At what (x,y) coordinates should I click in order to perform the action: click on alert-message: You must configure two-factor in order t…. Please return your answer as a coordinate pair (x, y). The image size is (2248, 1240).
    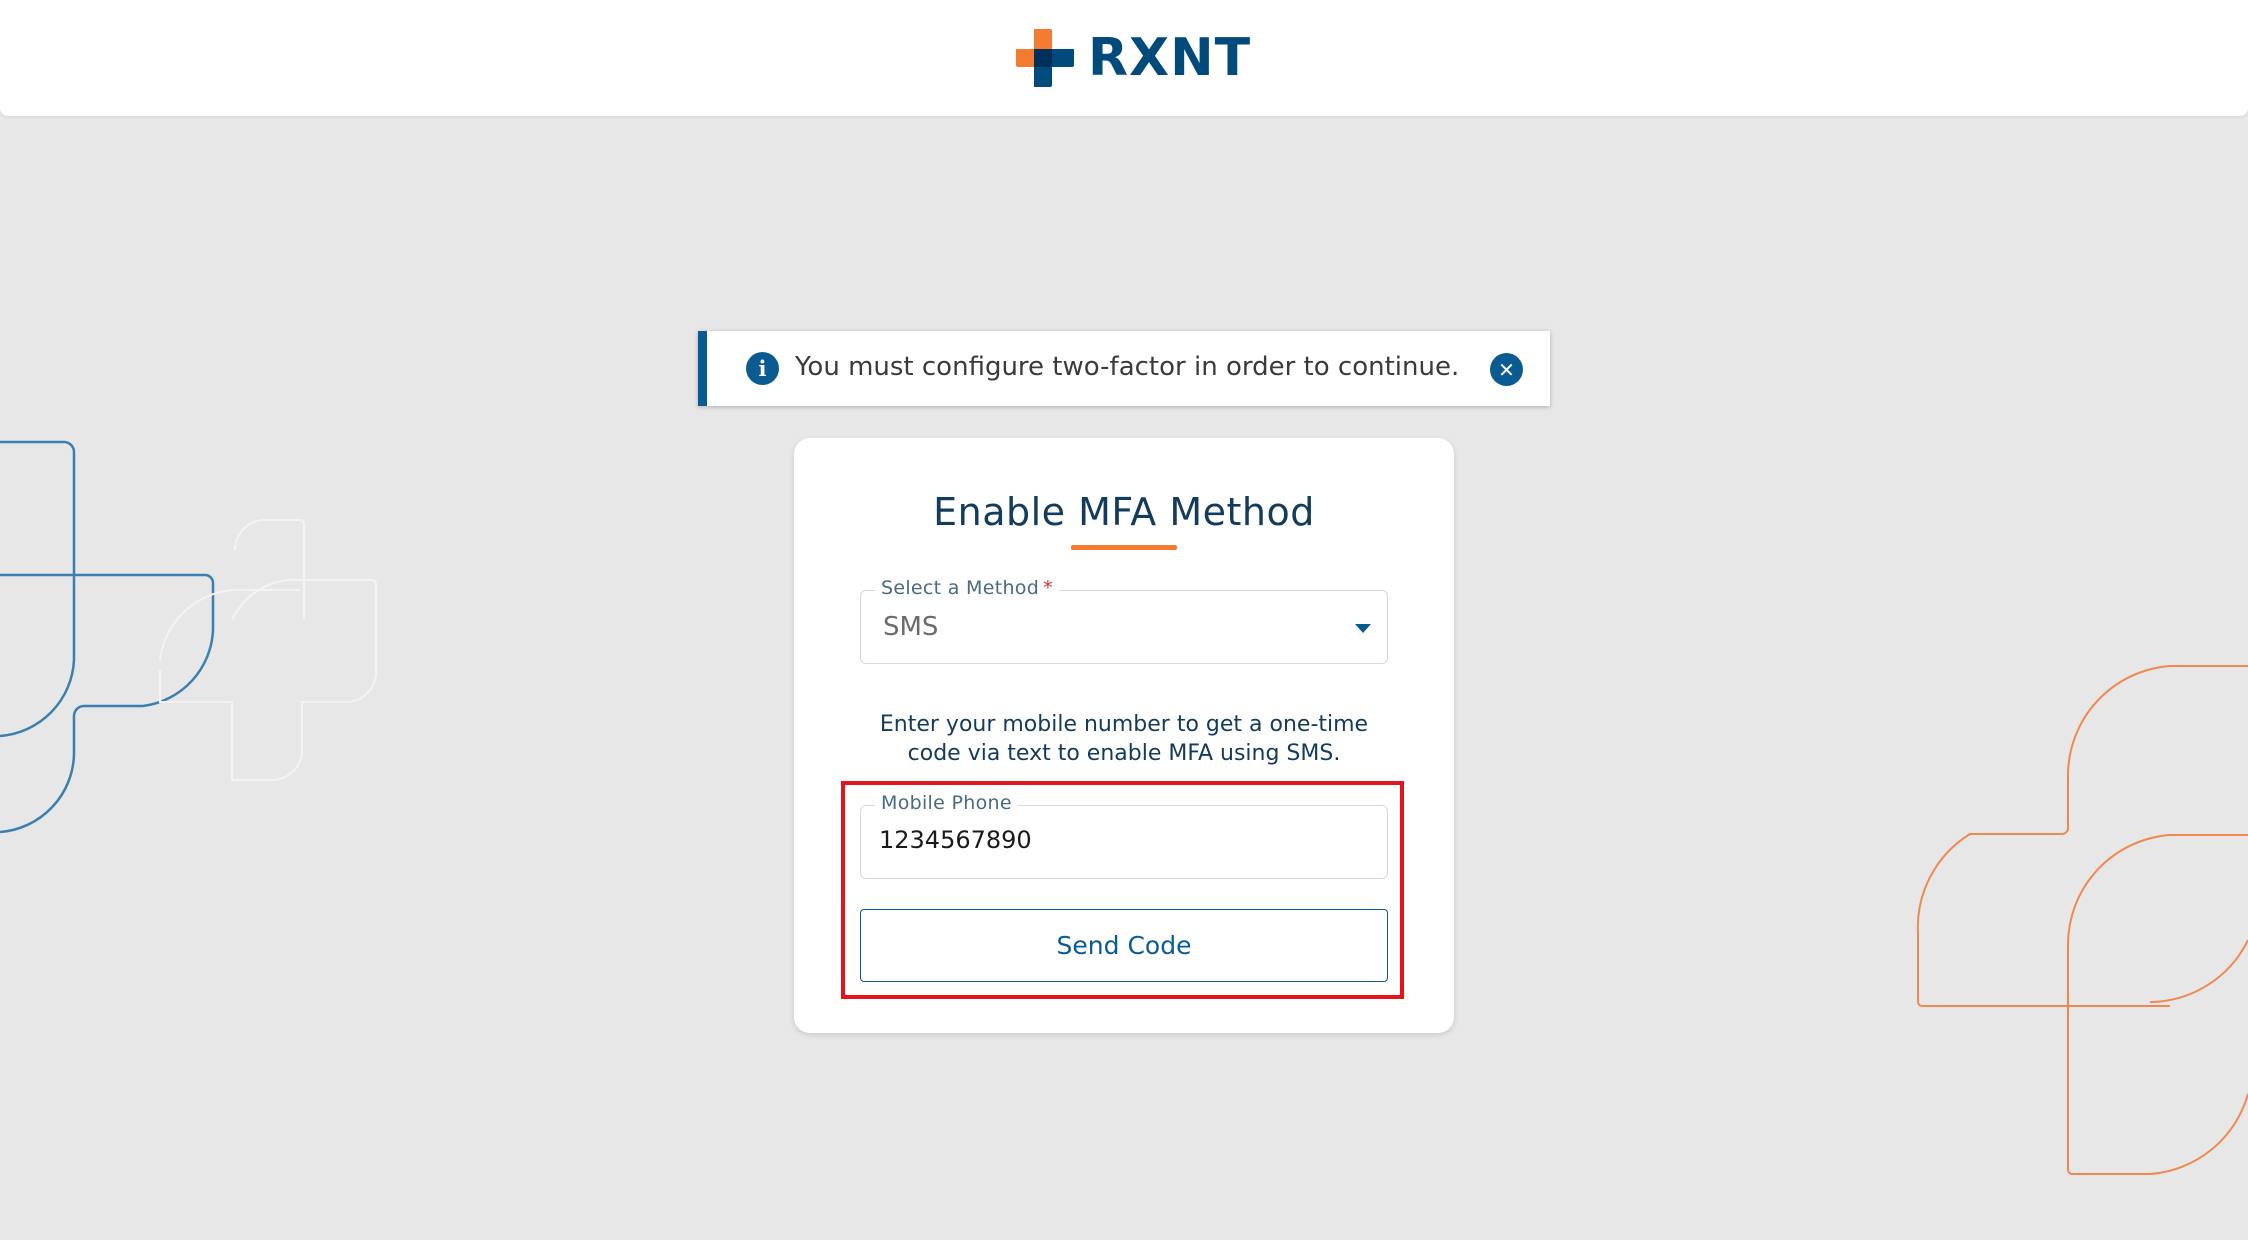
    Looking at the image, I should click on (1127, 367).